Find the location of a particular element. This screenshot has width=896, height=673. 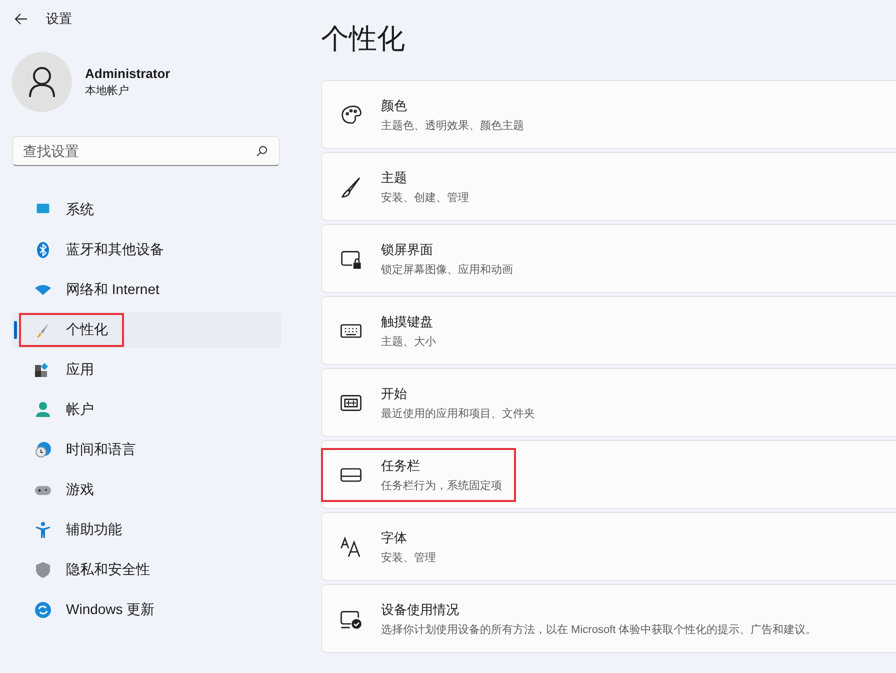

card-description: 主题色、透明效果、颜色主题 is located at coordinates (452, 125).